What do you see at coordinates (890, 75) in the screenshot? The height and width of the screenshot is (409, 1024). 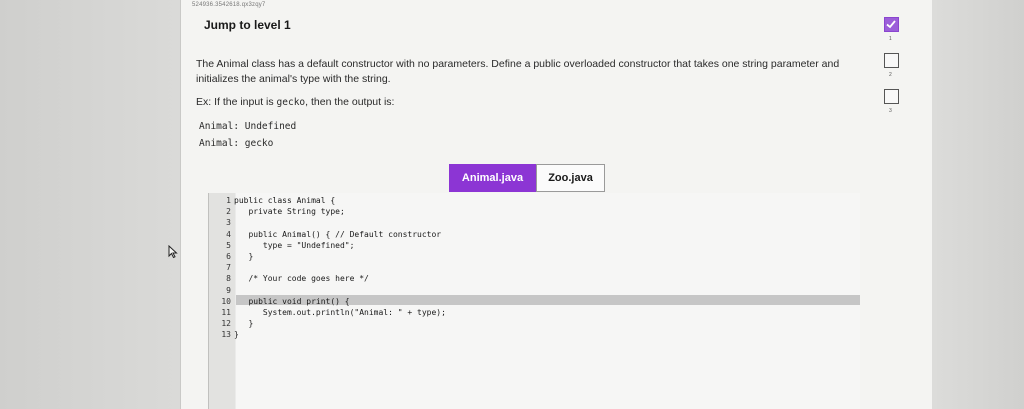 I see `level-2-number: 2` at bounding box center [890, 75].